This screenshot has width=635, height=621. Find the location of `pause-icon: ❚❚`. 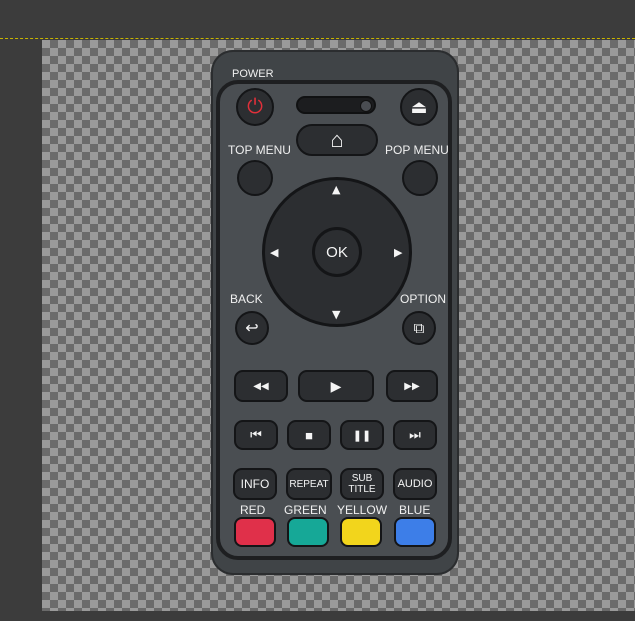

pause-icon: ❚❚ is located at coordinates (362, 435).